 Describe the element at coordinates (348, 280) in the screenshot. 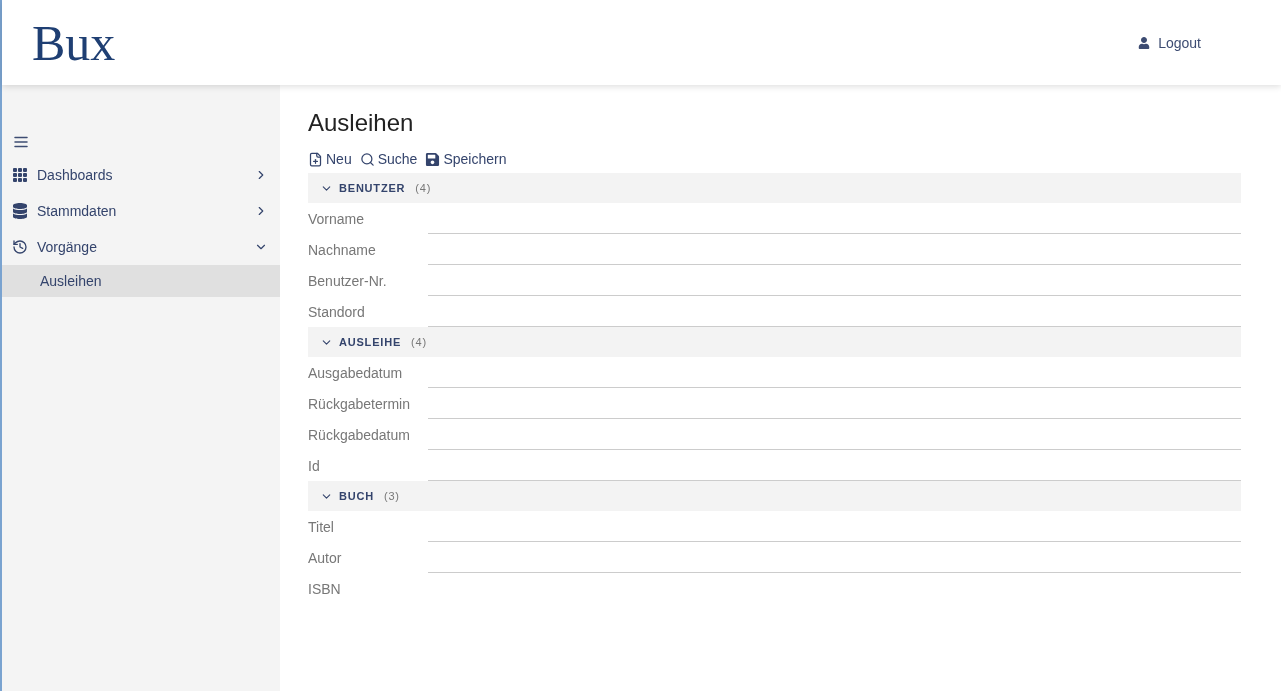

I see `field-label: Benutzer-Nr.` at that location.